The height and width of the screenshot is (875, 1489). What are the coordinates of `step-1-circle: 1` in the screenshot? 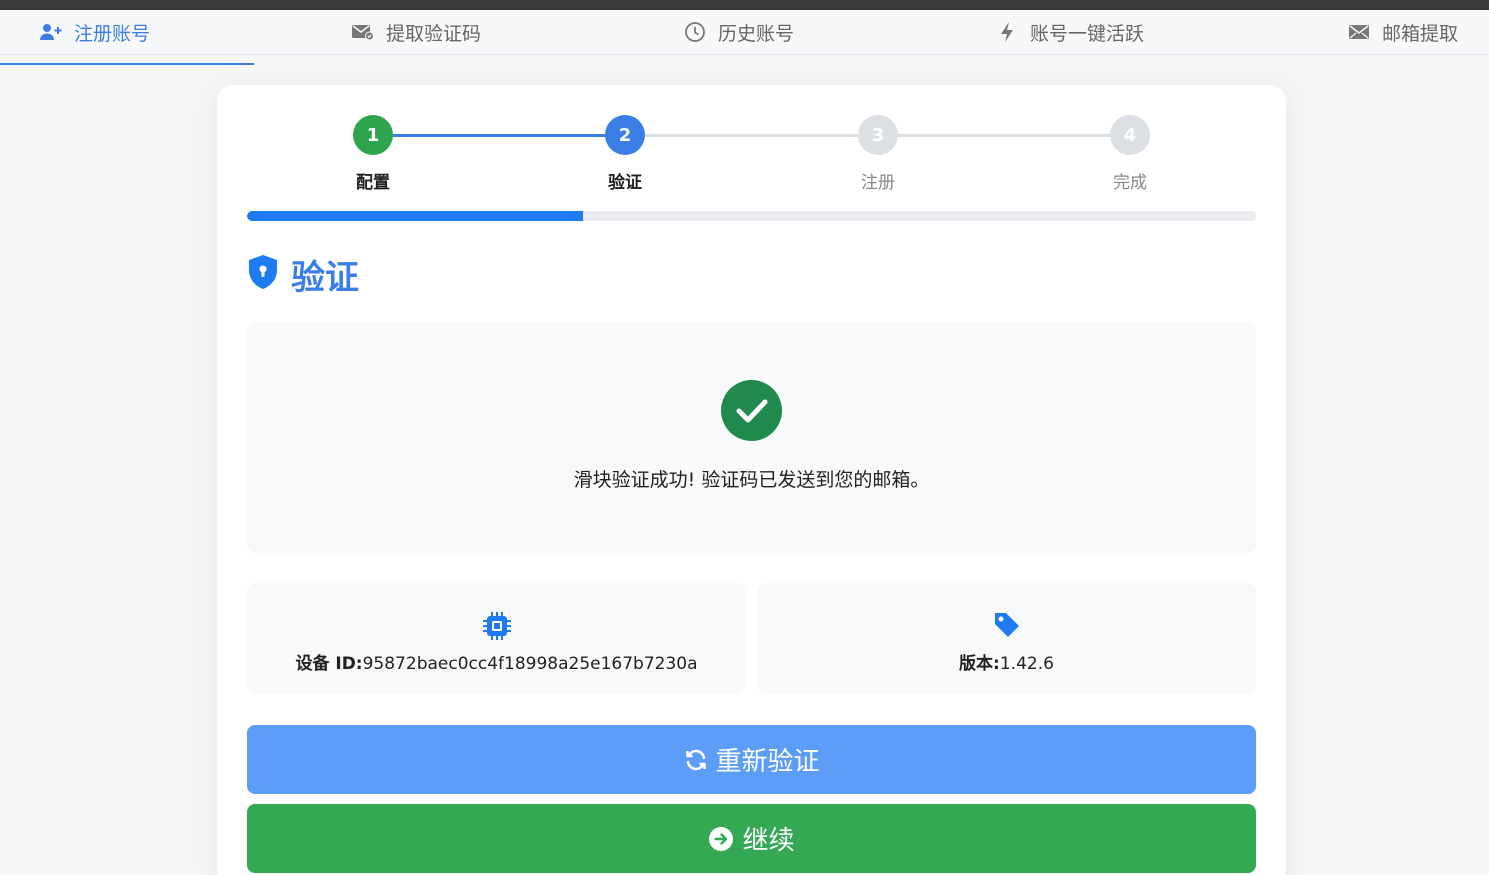 It's located at (373, 135).